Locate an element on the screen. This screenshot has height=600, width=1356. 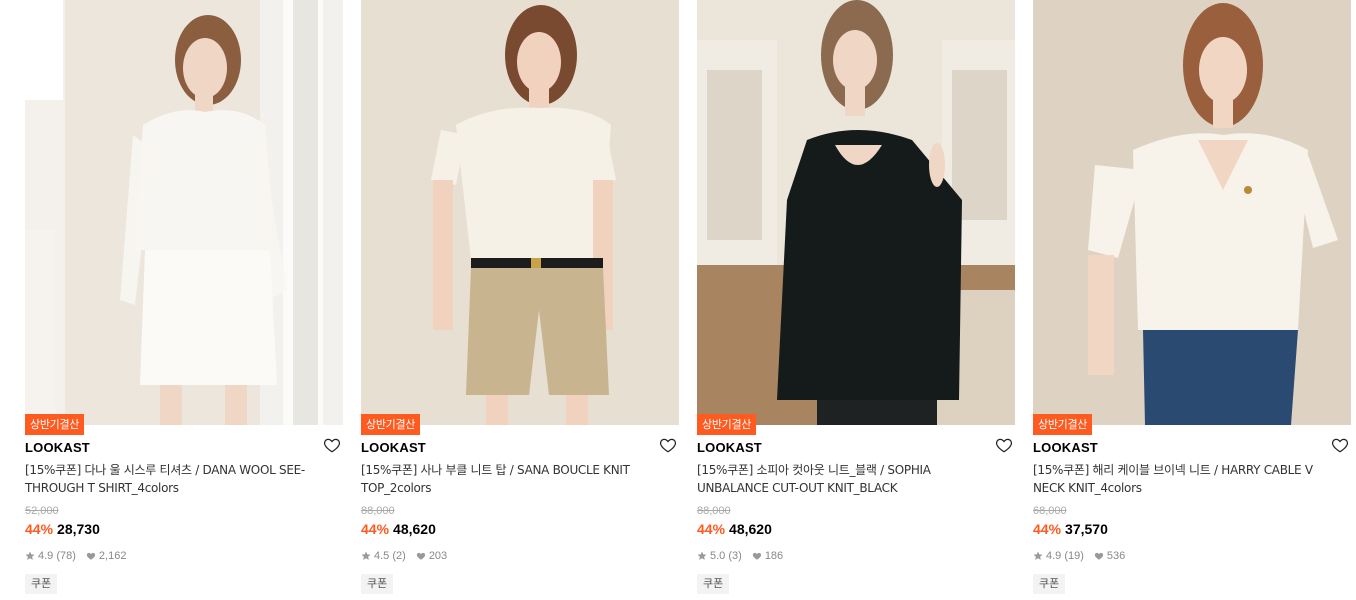
sale-price: 28,730 is located at coordinates (78, 529).